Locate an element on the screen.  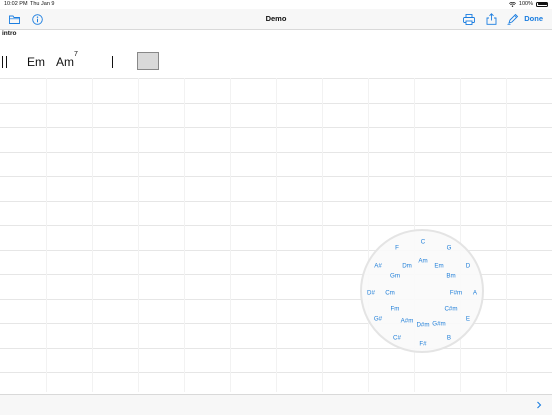
print-icon is located at coordinates (469, 19).